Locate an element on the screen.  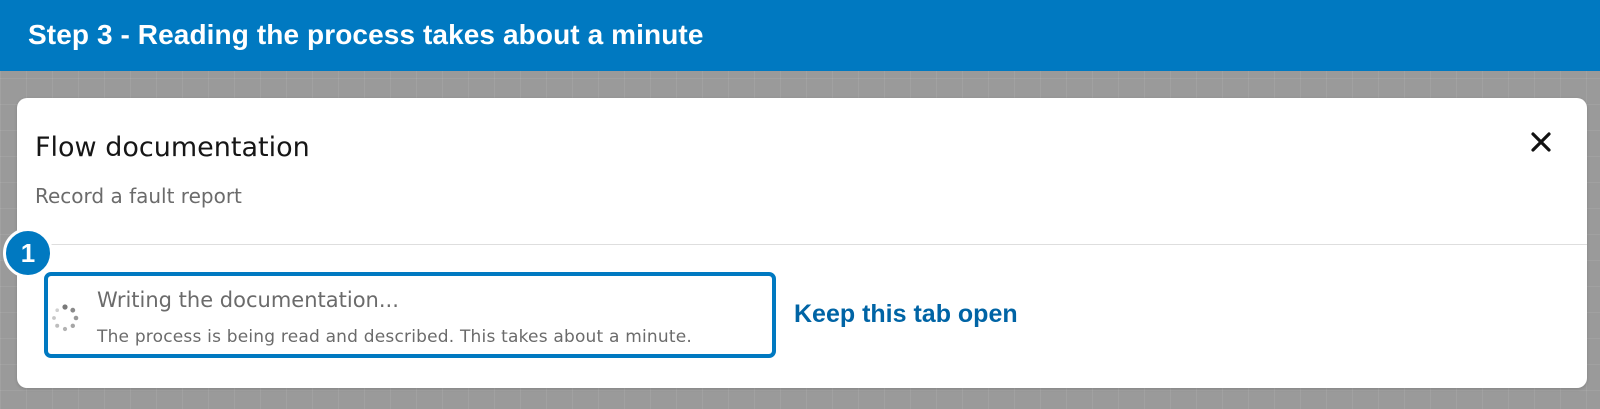
close-button is located at coordinates (1541, 142).